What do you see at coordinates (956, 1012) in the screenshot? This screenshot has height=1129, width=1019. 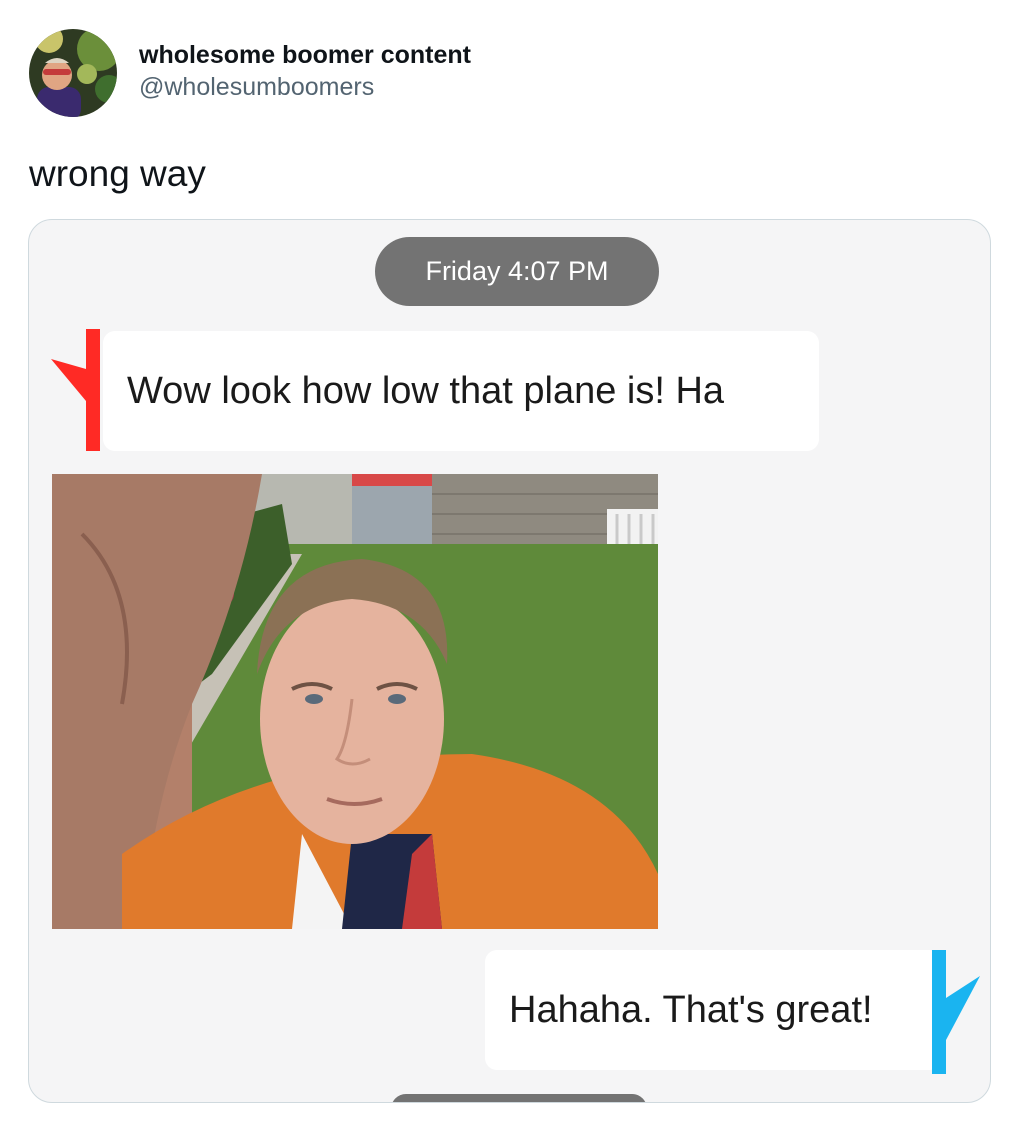 I see `blue-speech-tail-icon` at bounding box center [956, 1012].